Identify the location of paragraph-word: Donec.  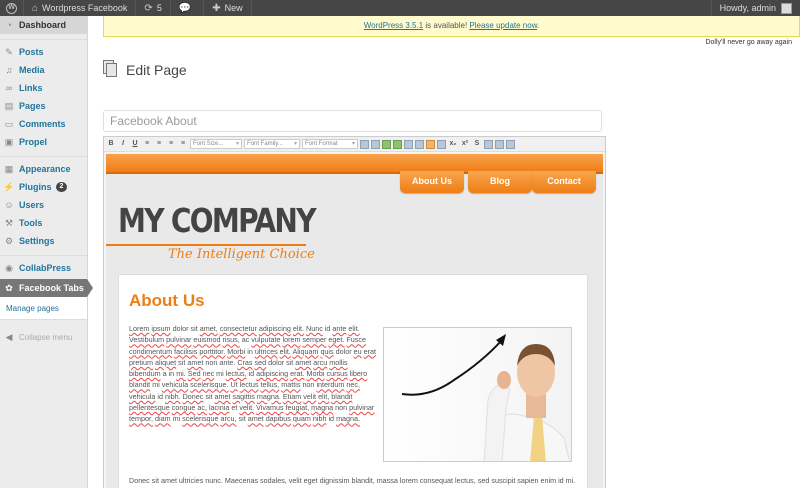
(193, 396).